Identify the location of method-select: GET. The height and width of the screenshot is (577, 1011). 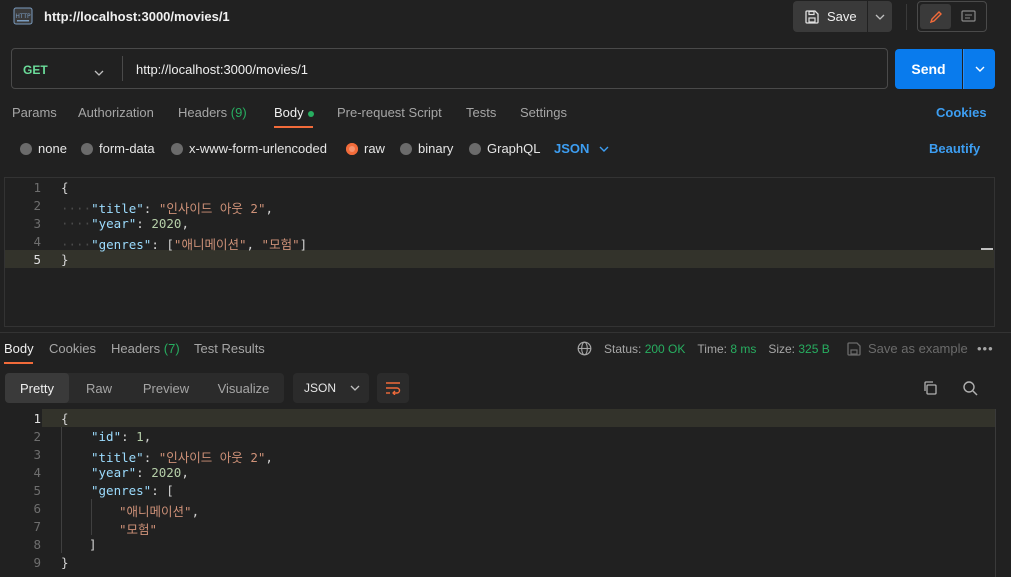
(35, 70).